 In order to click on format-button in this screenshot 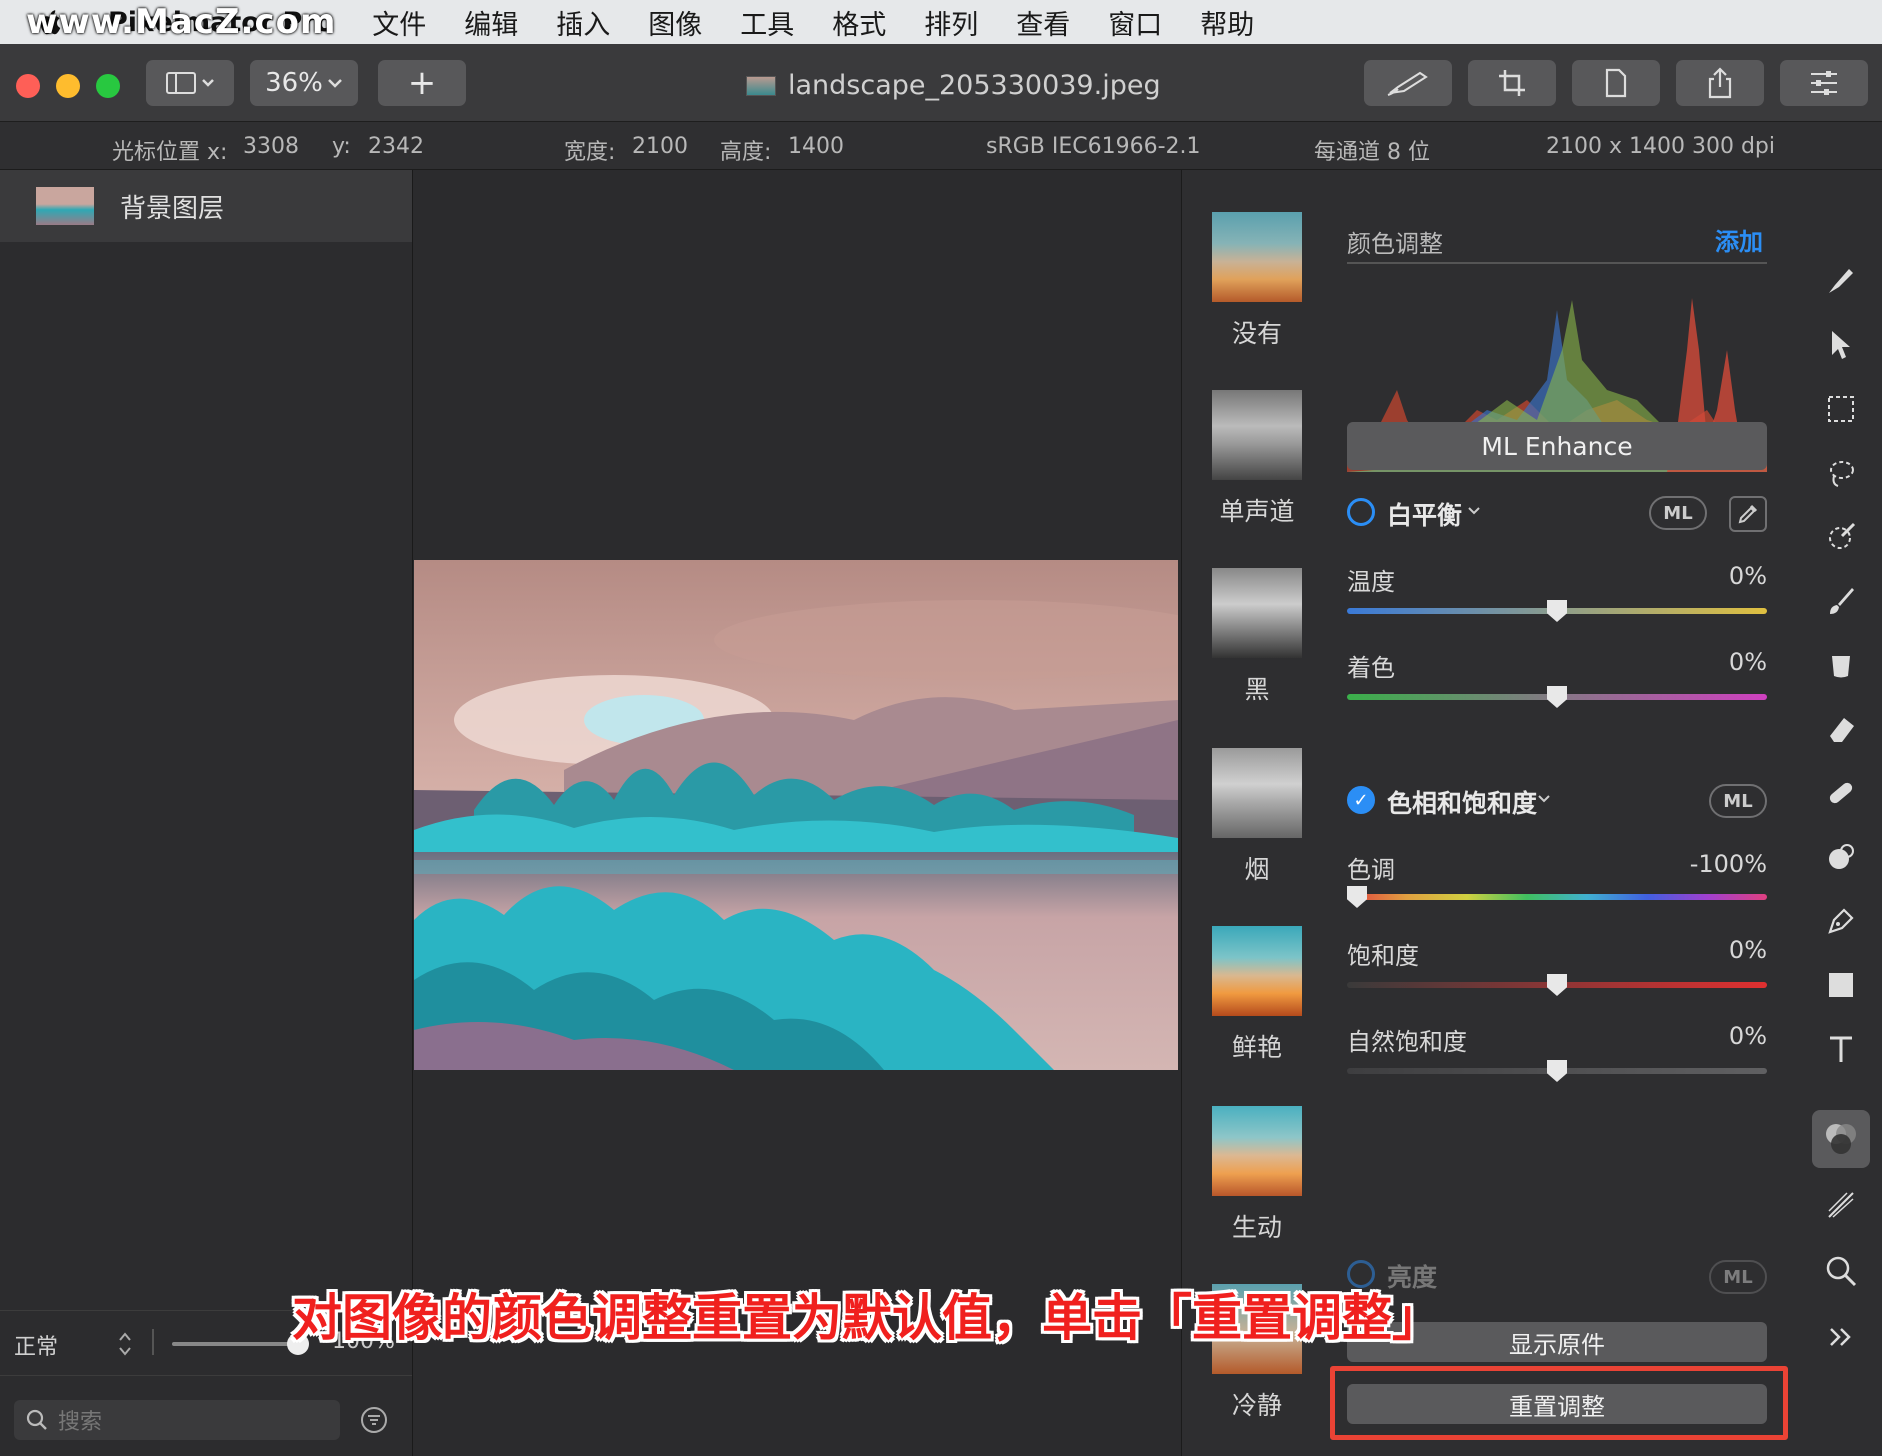, I will do `click(1616, 83)`.